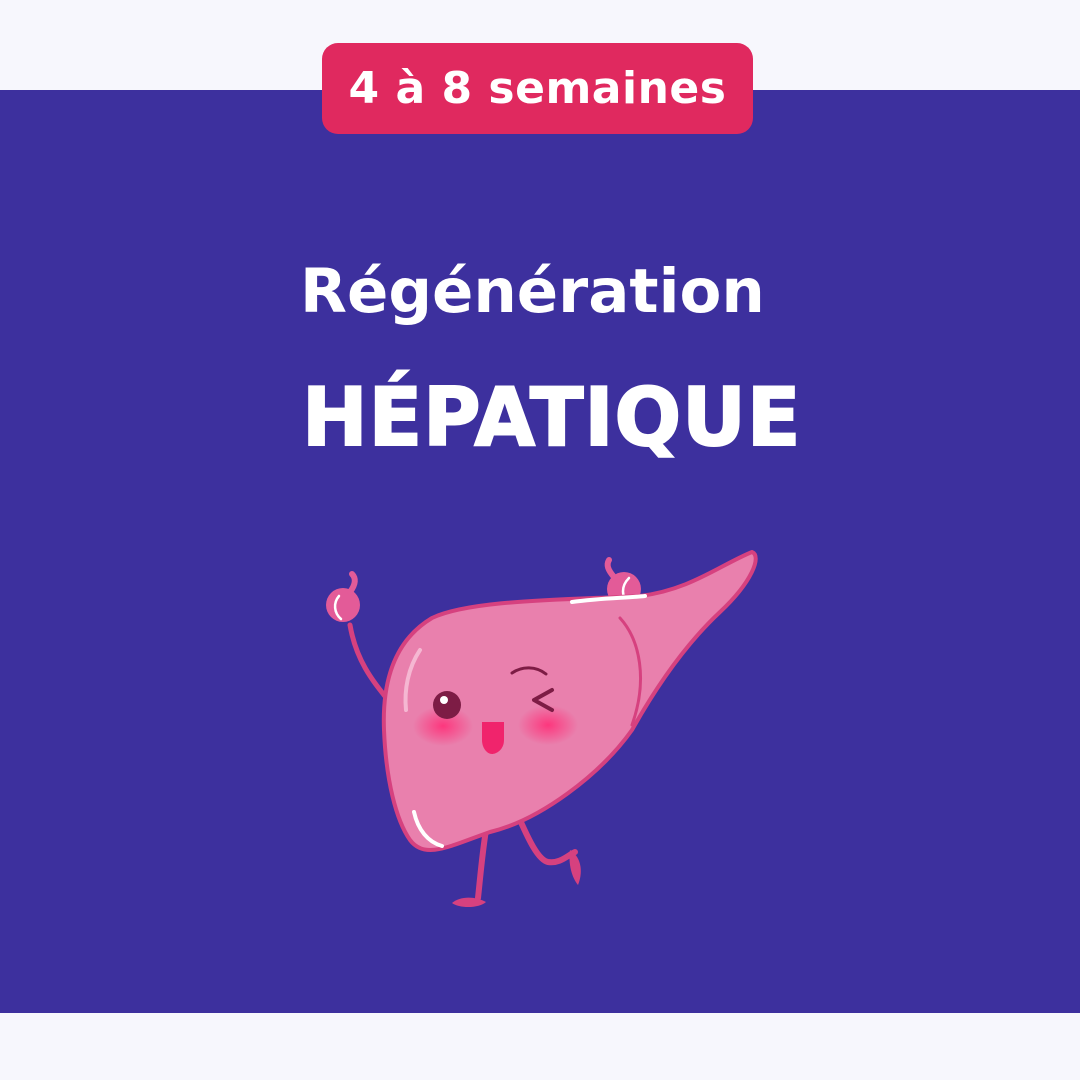  Describe the element at coordinates (358, 637) in the screenshot. I see `left-arm` at that location.